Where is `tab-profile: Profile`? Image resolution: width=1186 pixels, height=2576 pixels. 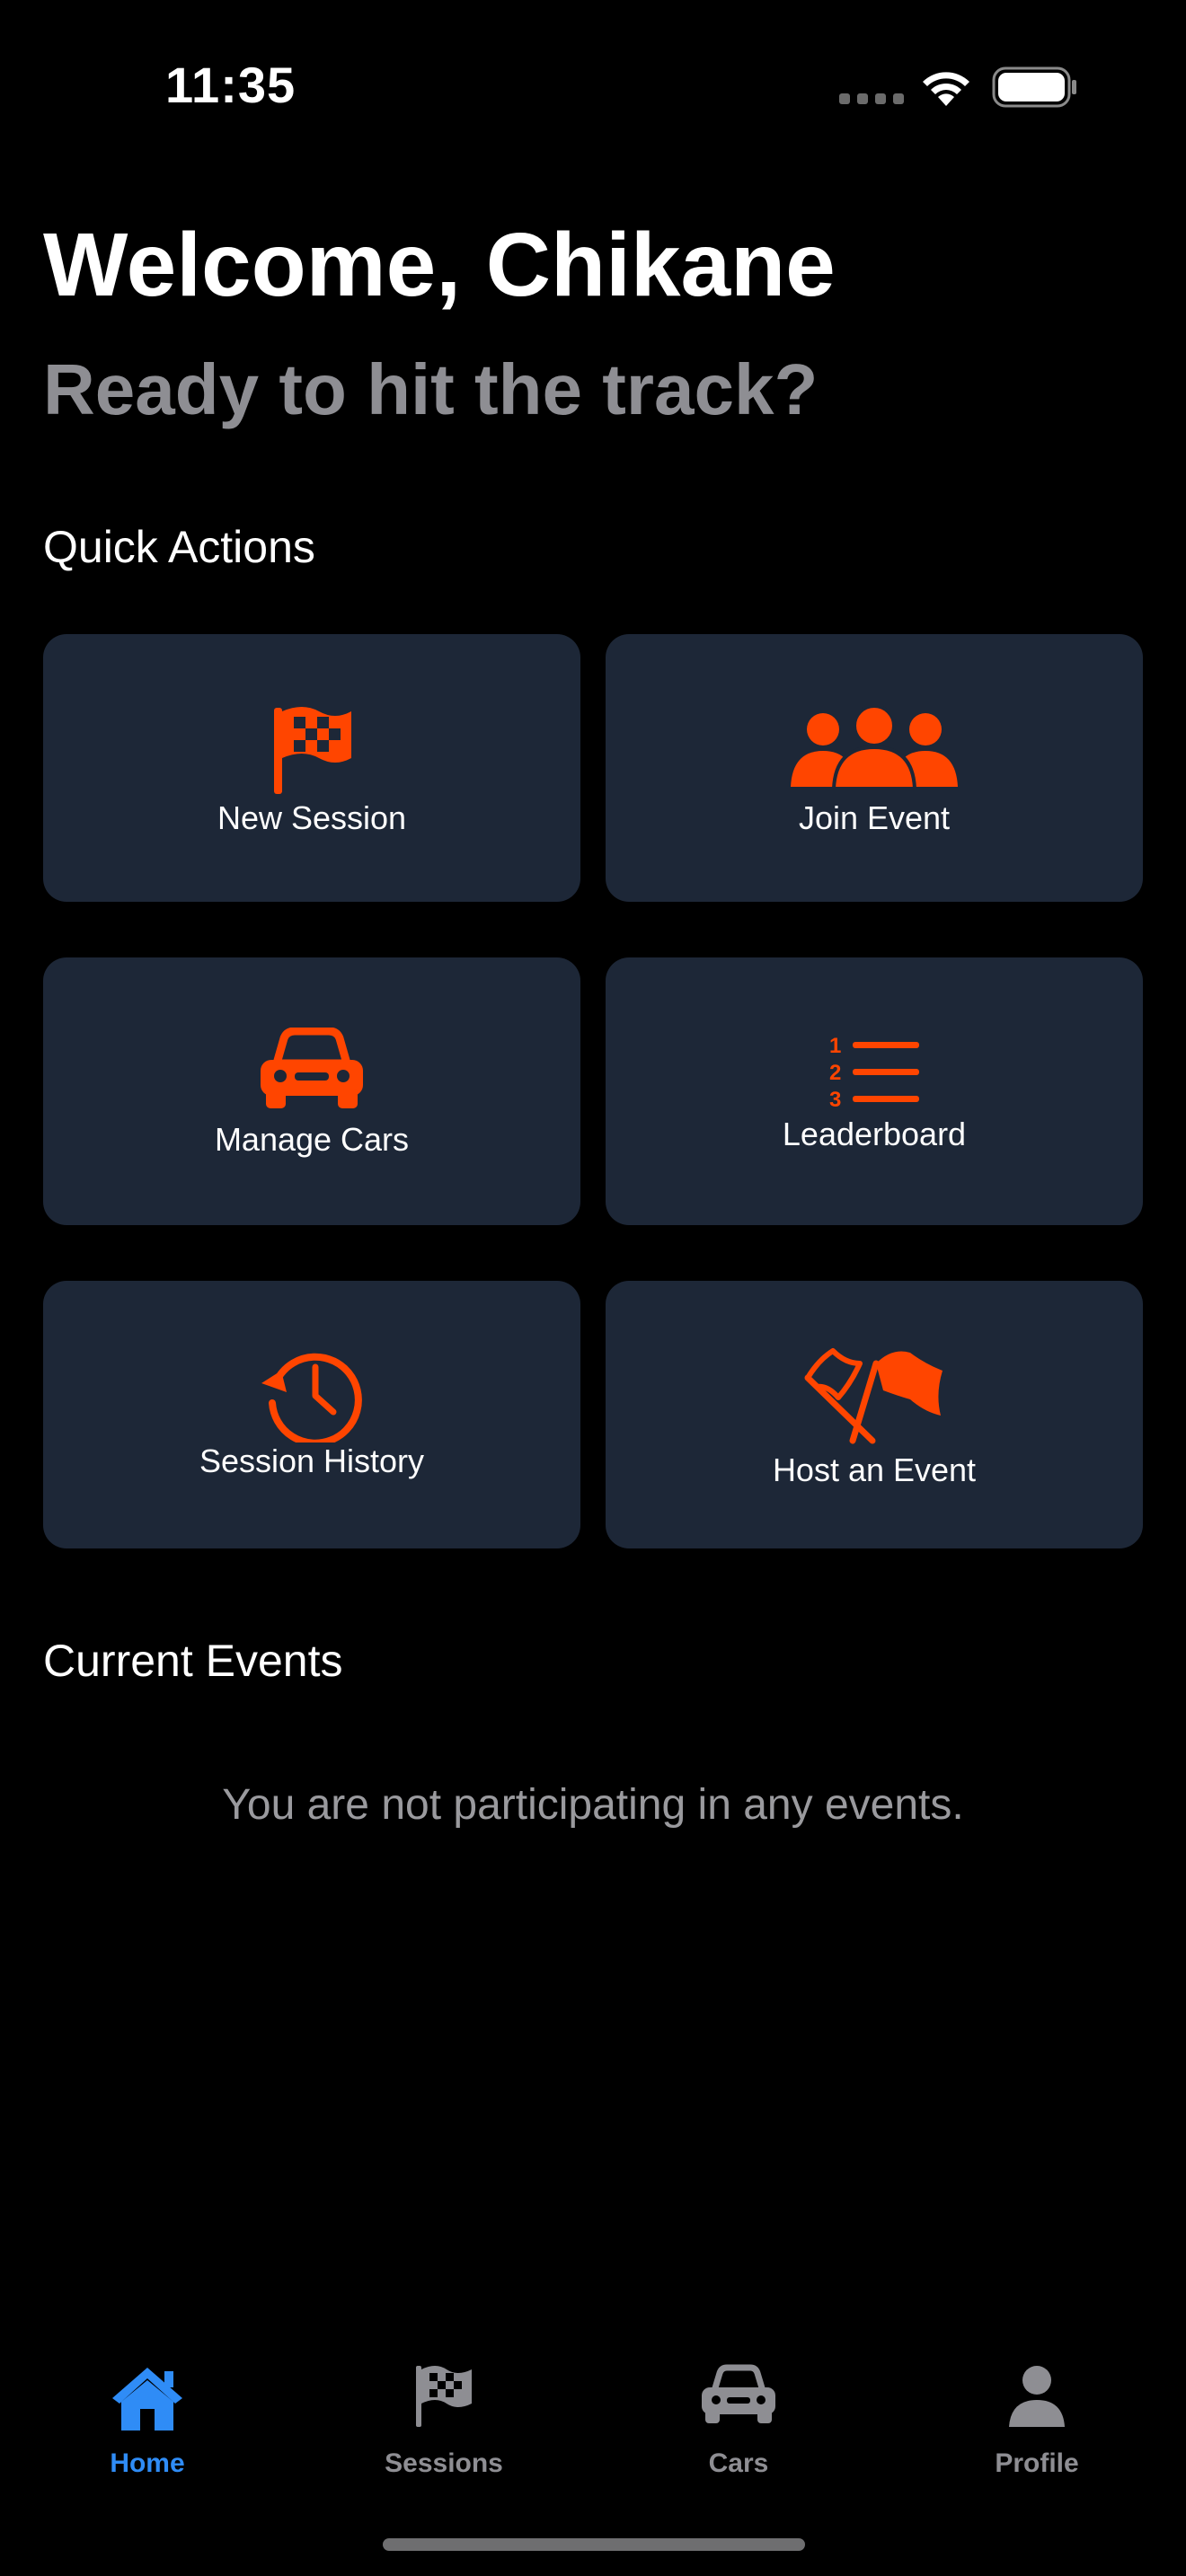
tab-profile: Profile is located at coordinates (1037, 2431).